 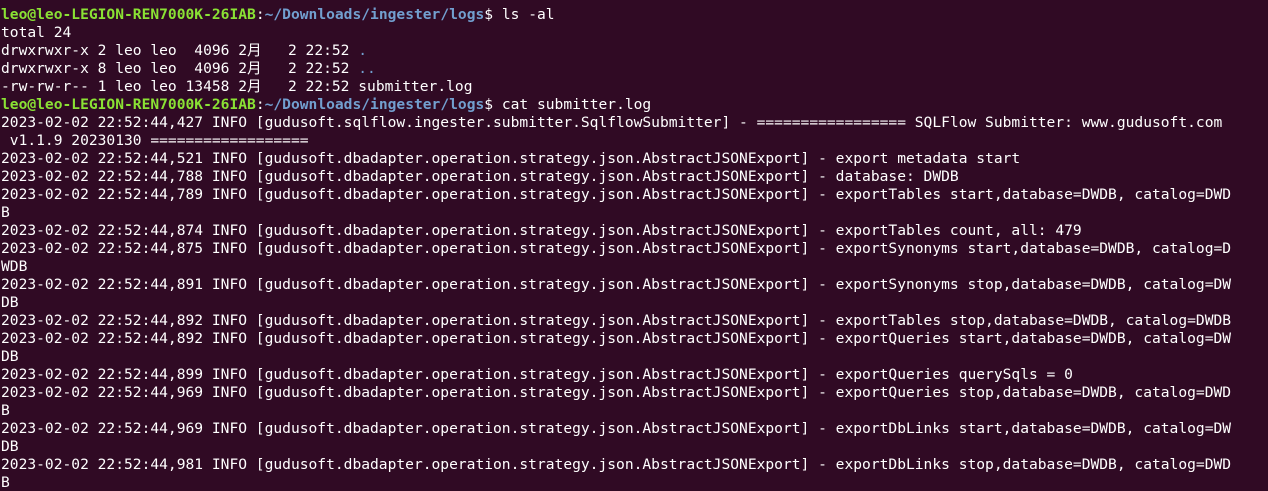 What do you see at coordinates (14, 266) in the screenshot?
I see `log-line: WDB` at bounding box center [14, 266].